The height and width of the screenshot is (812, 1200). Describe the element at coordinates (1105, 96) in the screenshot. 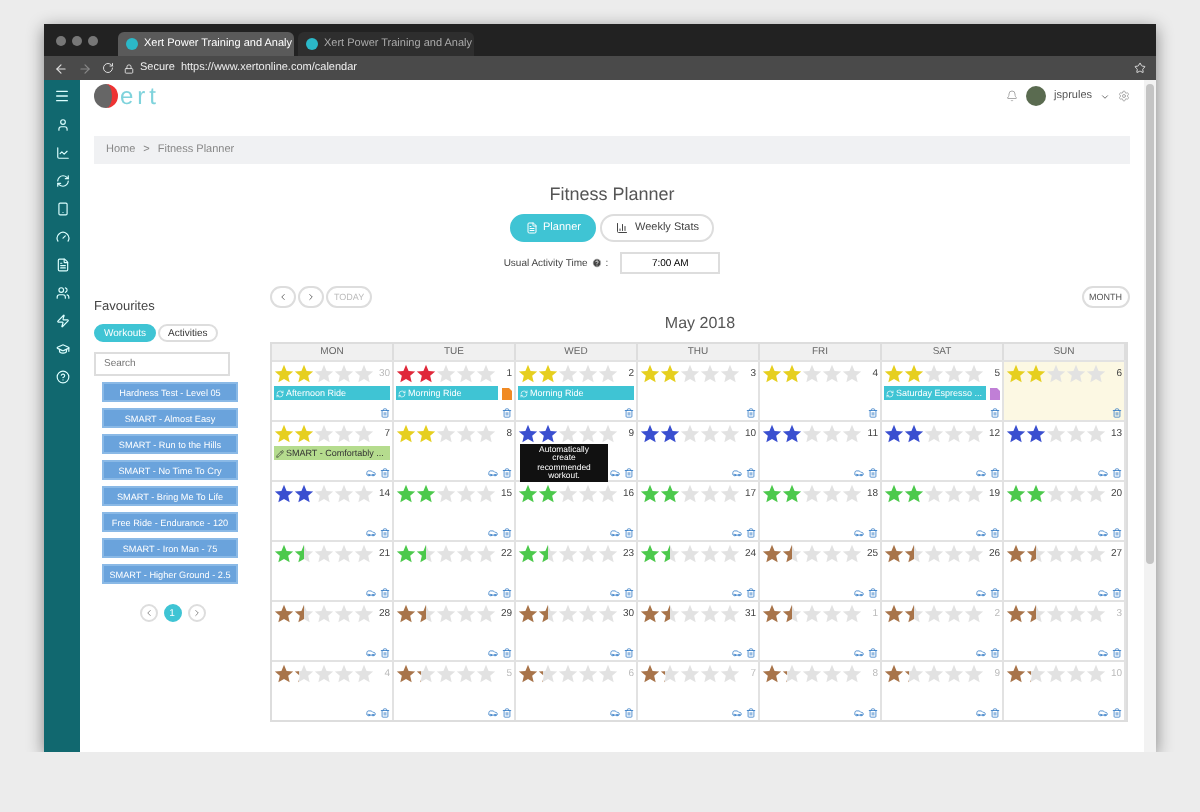

I see `caret-icon` at that location.